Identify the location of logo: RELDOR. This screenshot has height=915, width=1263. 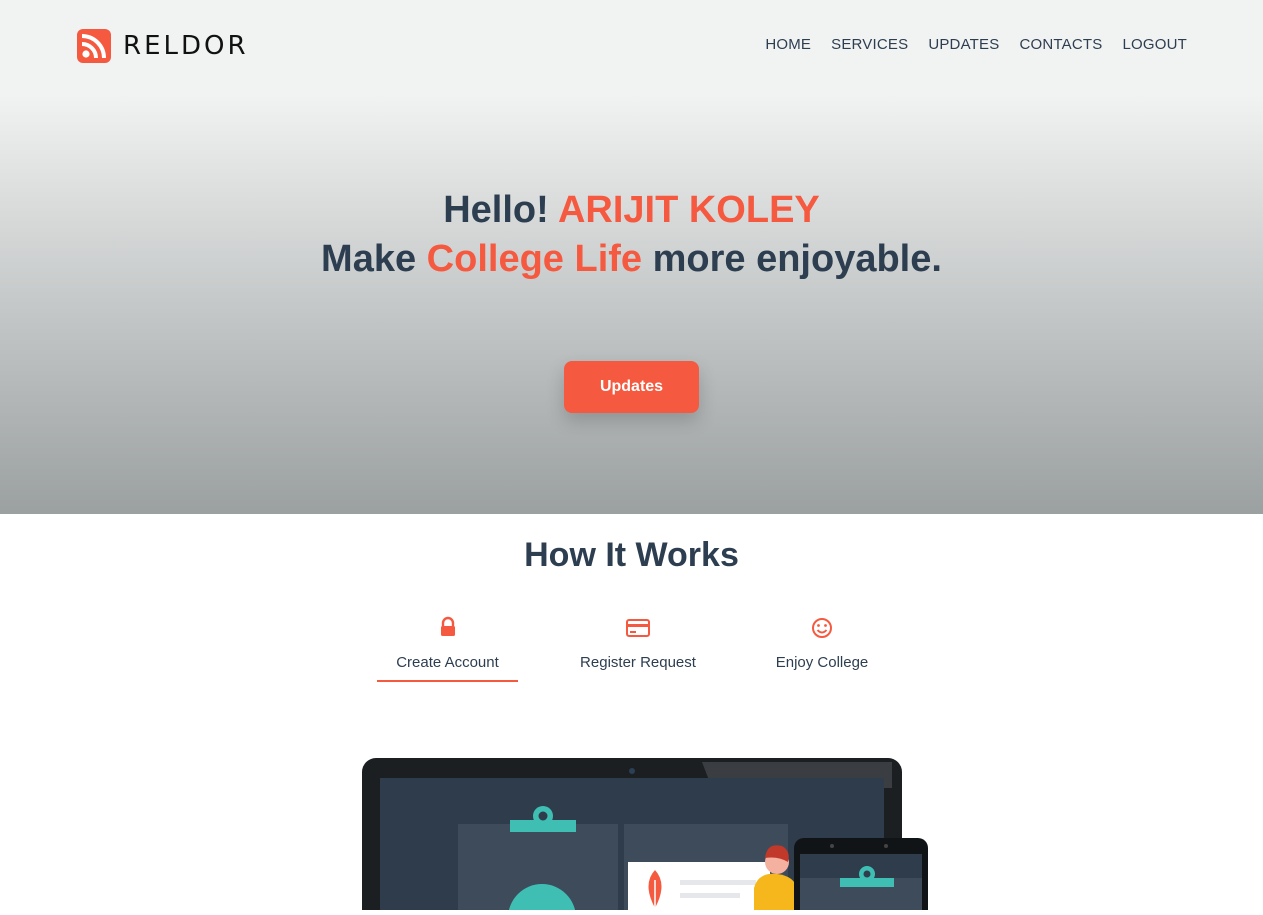
(163, 46).